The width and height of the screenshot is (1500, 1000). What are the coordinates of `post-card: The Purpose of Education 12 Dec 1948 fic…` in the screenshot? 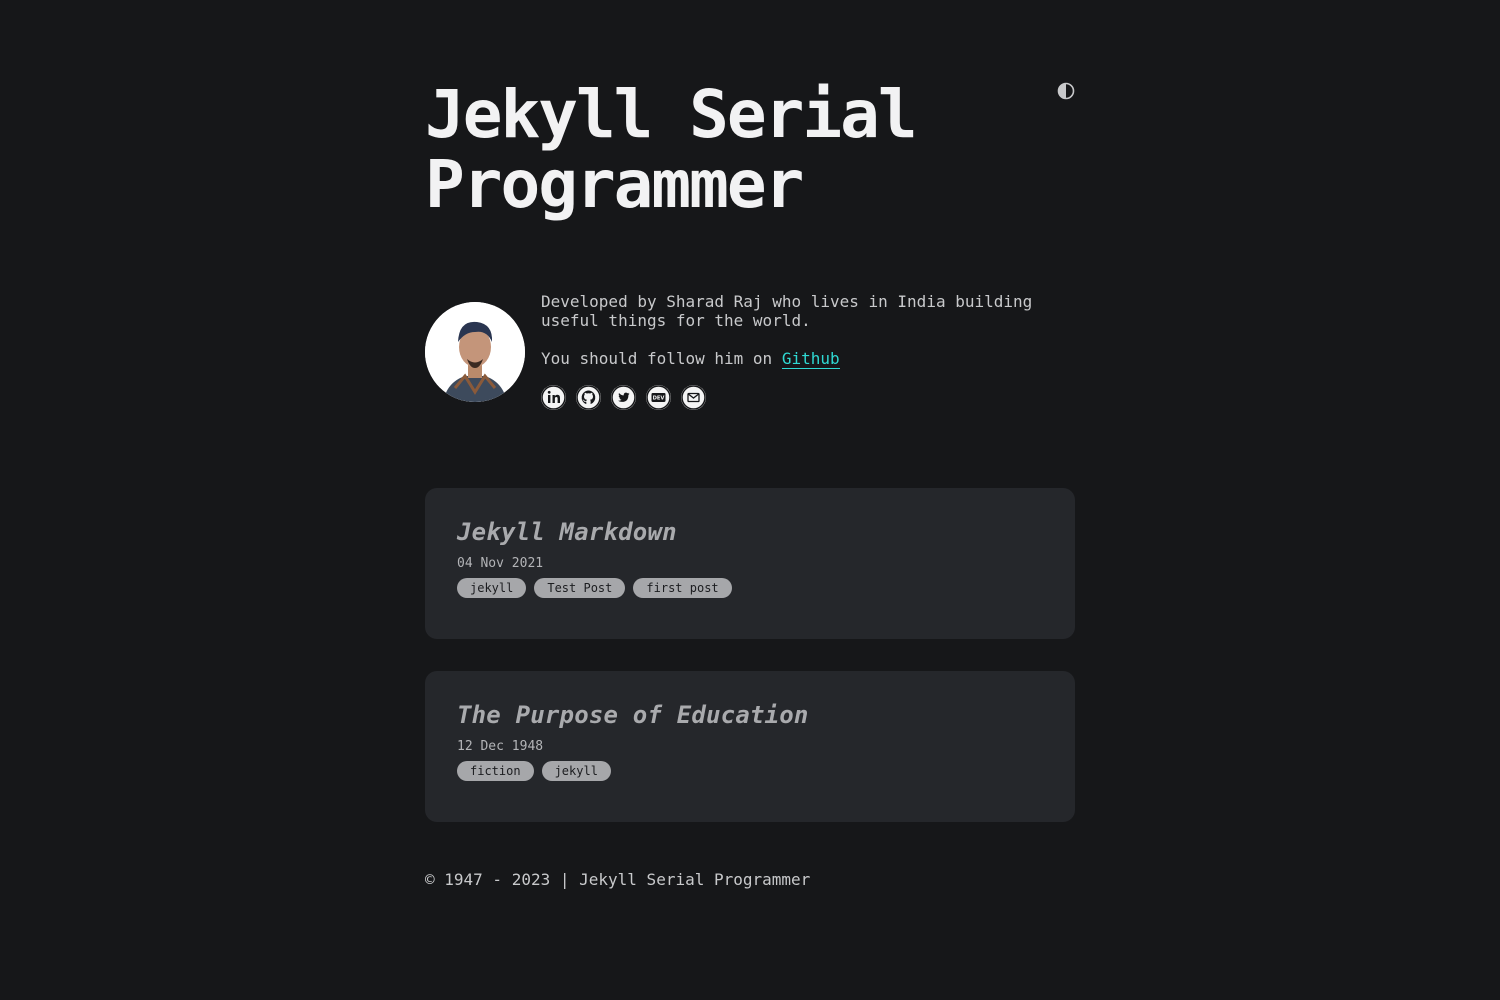 It's located at (750, 746).